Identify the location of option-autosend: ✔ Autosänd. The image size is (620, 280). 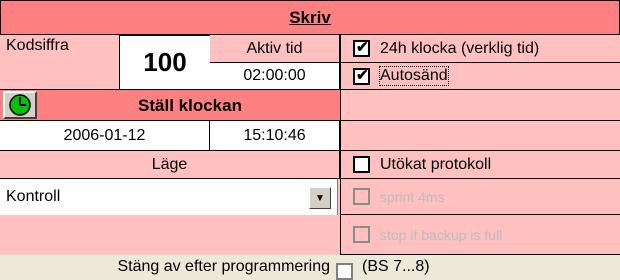
(480, 76).